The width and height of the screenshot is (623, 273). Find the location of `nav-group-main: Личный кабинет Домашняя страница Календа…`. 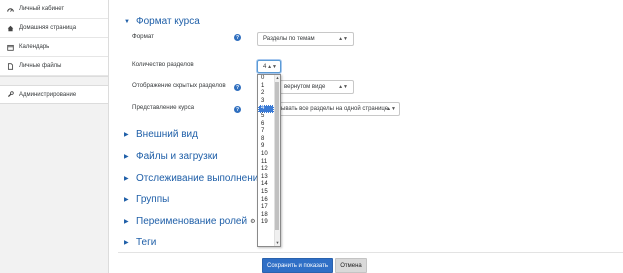

nav-group-main: Личный кабинет Домашняя страница Календа… is located at coordinates (54, 38).